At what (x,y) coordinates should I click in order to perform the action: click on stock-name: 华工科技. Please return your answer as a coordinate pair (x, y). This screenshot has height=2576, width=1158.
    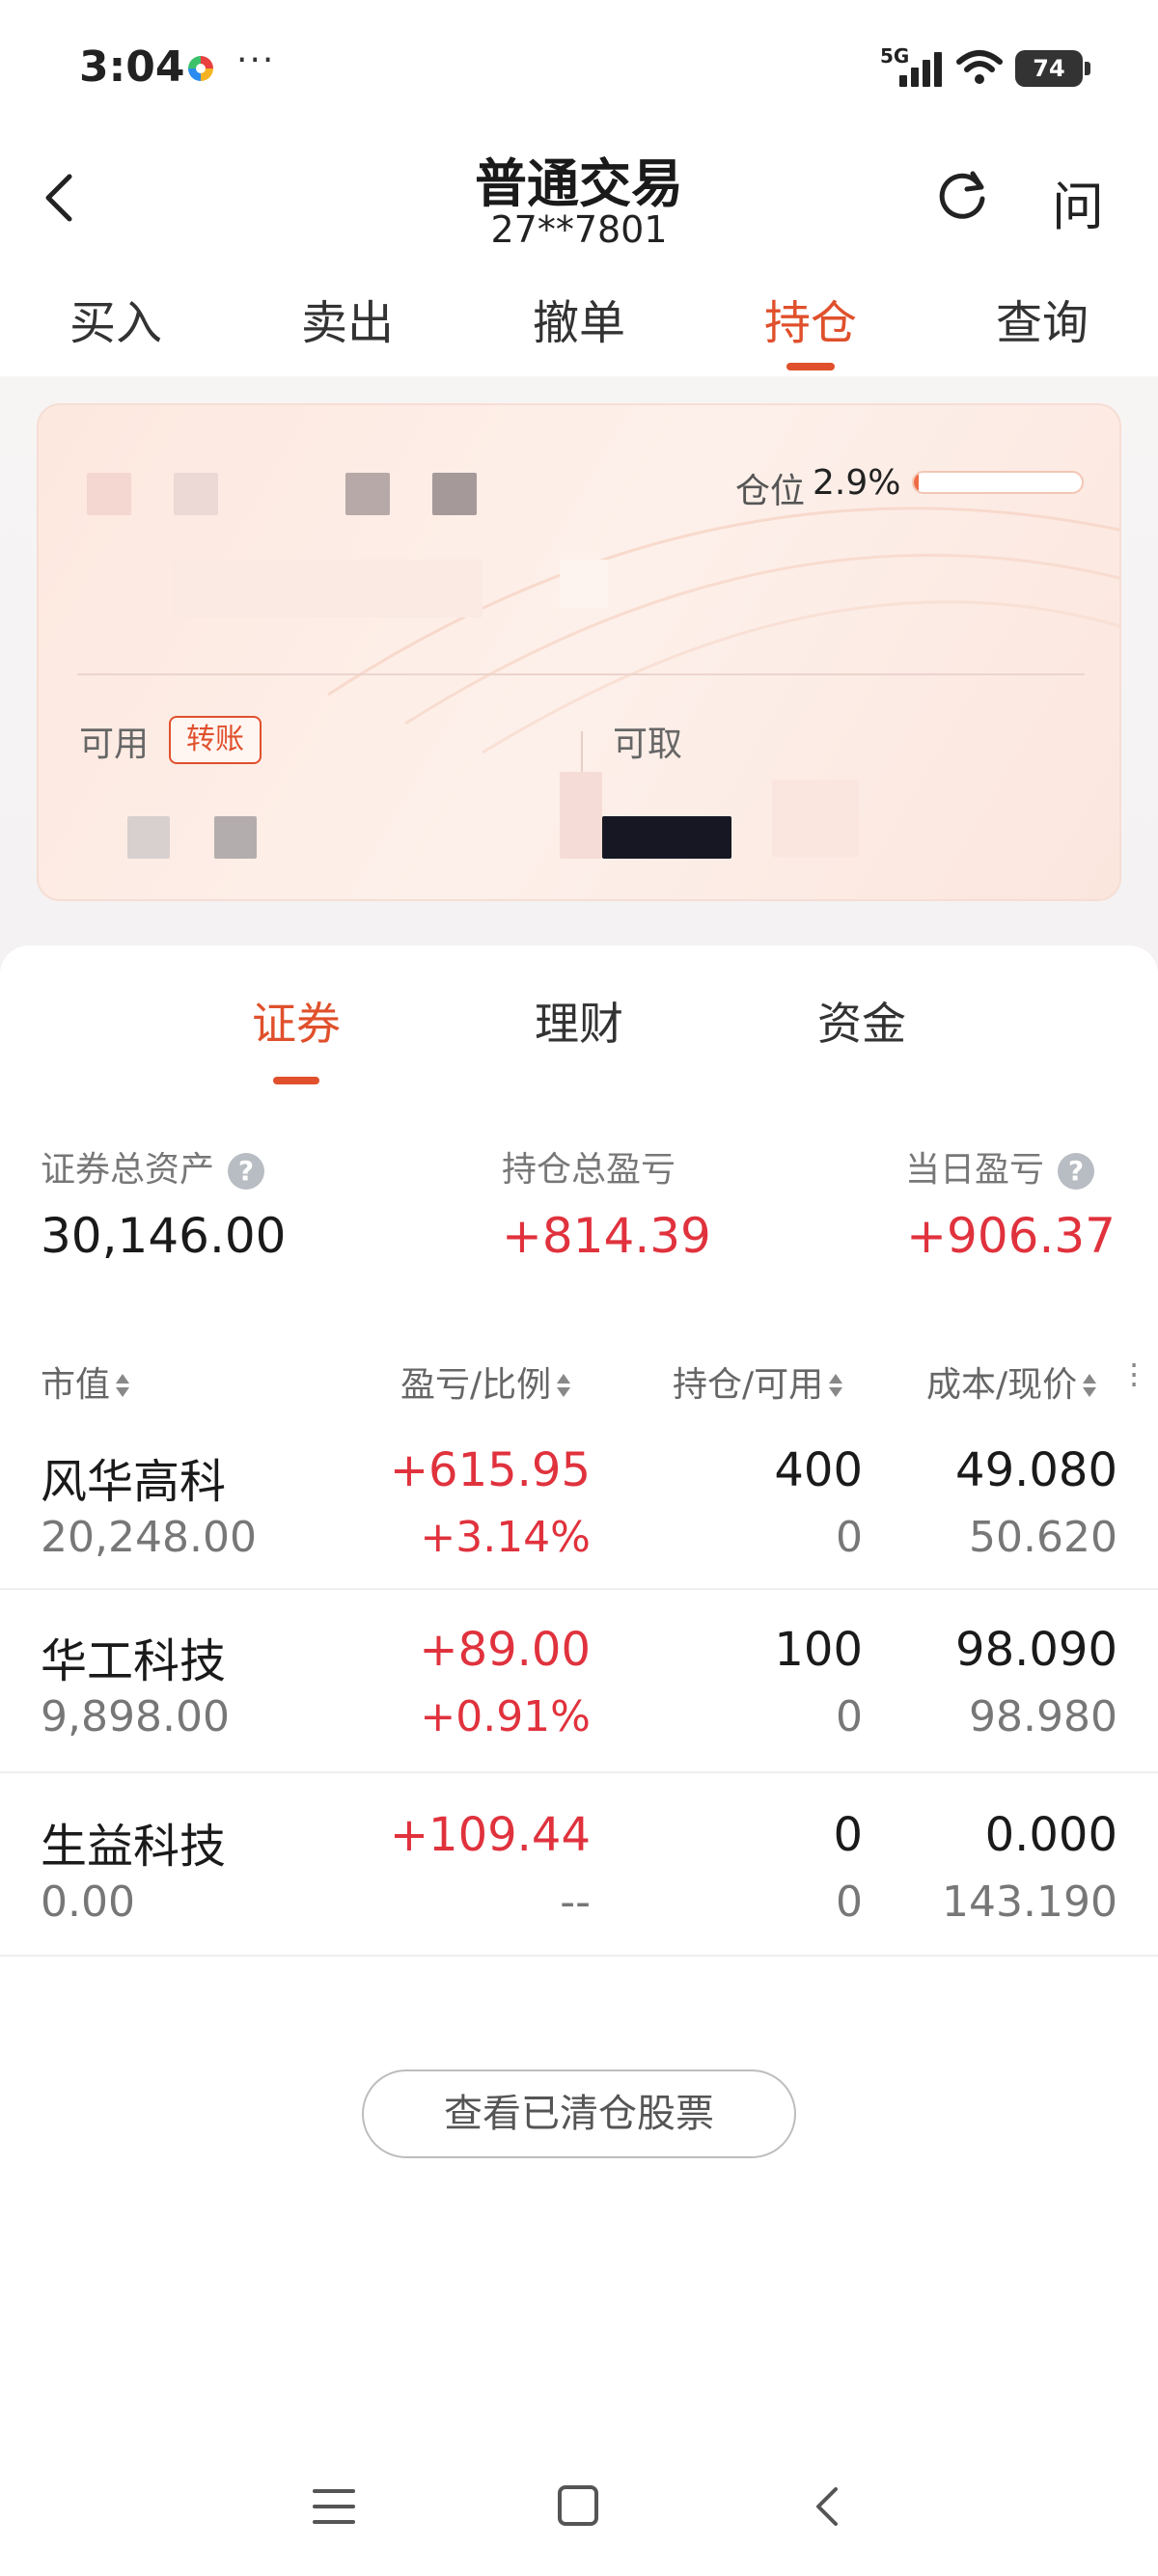
    Looking at the image, I should click on (134, 1661).